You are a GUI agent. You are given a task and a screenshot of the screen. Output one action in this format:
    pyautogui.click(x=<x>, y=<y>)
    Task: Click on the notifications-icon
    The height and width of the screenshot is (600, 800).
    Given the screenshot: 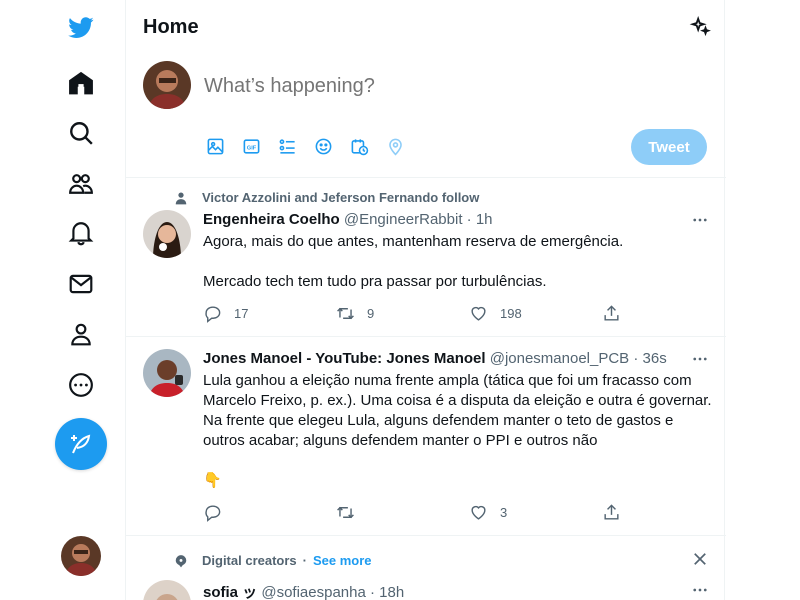 What is the action you would take?
    pyautogui.click(x=81, y=233)
    